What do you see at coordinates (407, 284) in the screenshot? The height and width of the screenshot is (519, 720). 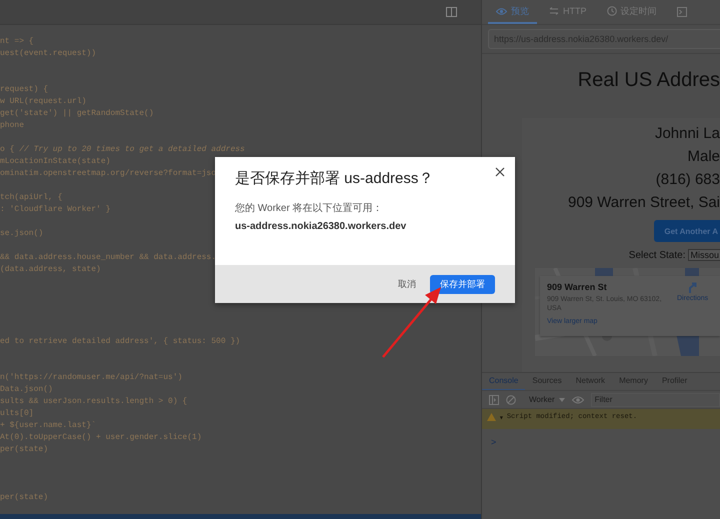 I see `cancel-button: 取消` at bounding box center [407, 284].